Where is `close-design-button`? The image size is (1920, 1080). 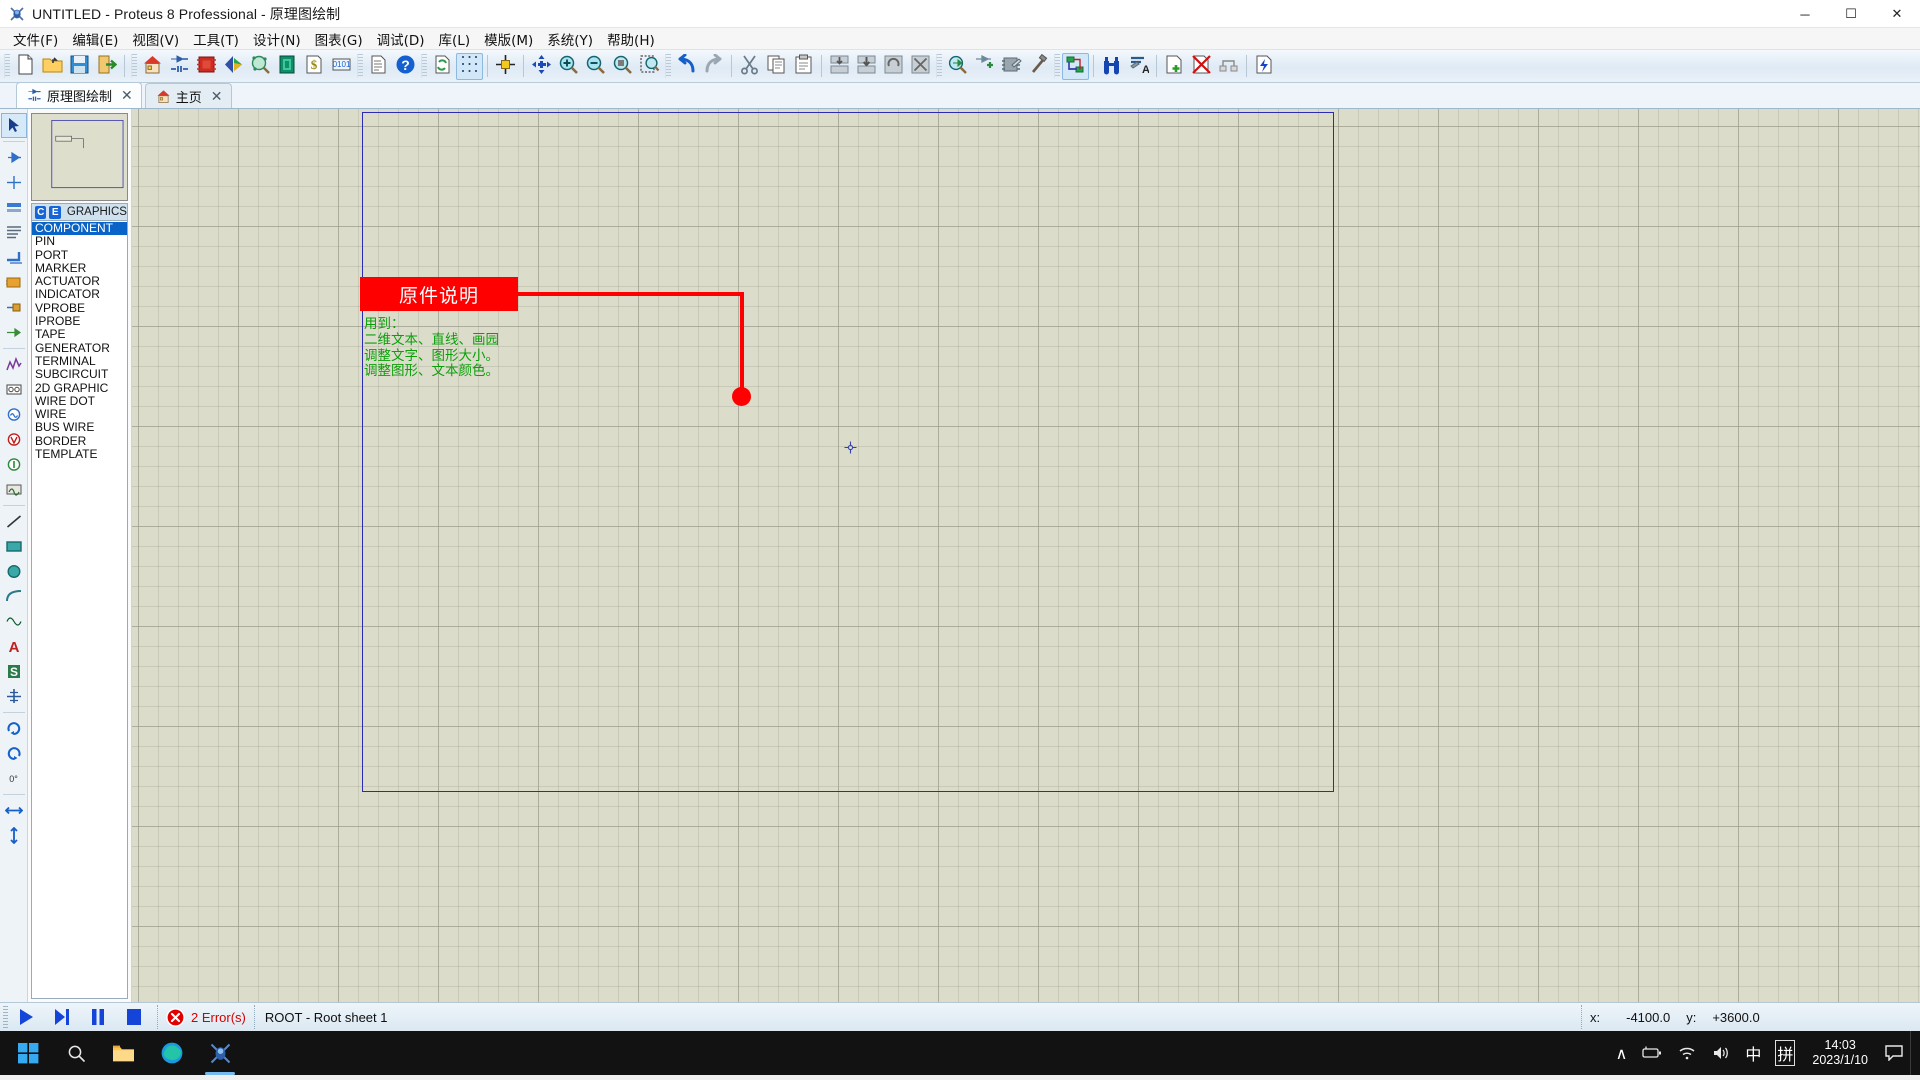 close-design-button is located at coordinates (106, 66).